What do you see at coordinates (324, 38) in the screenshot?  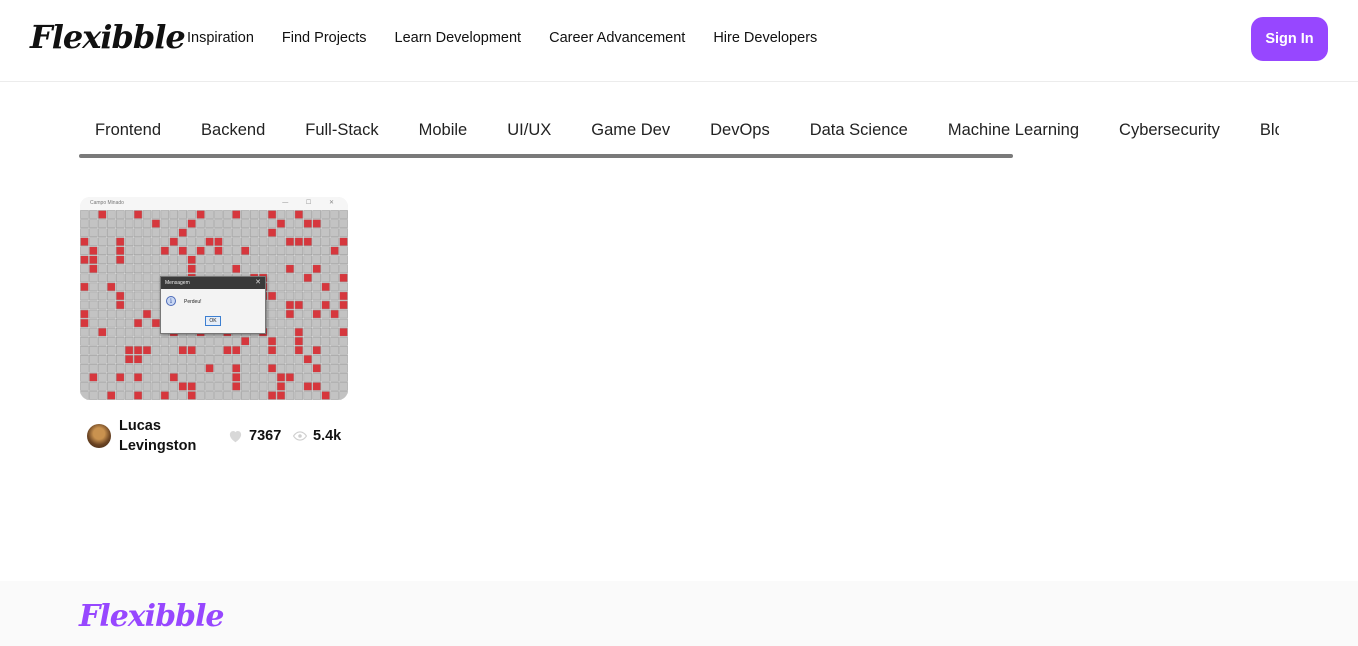 I see `nav-link-find-projects: Find Projects` at bounding box center [324, 38].